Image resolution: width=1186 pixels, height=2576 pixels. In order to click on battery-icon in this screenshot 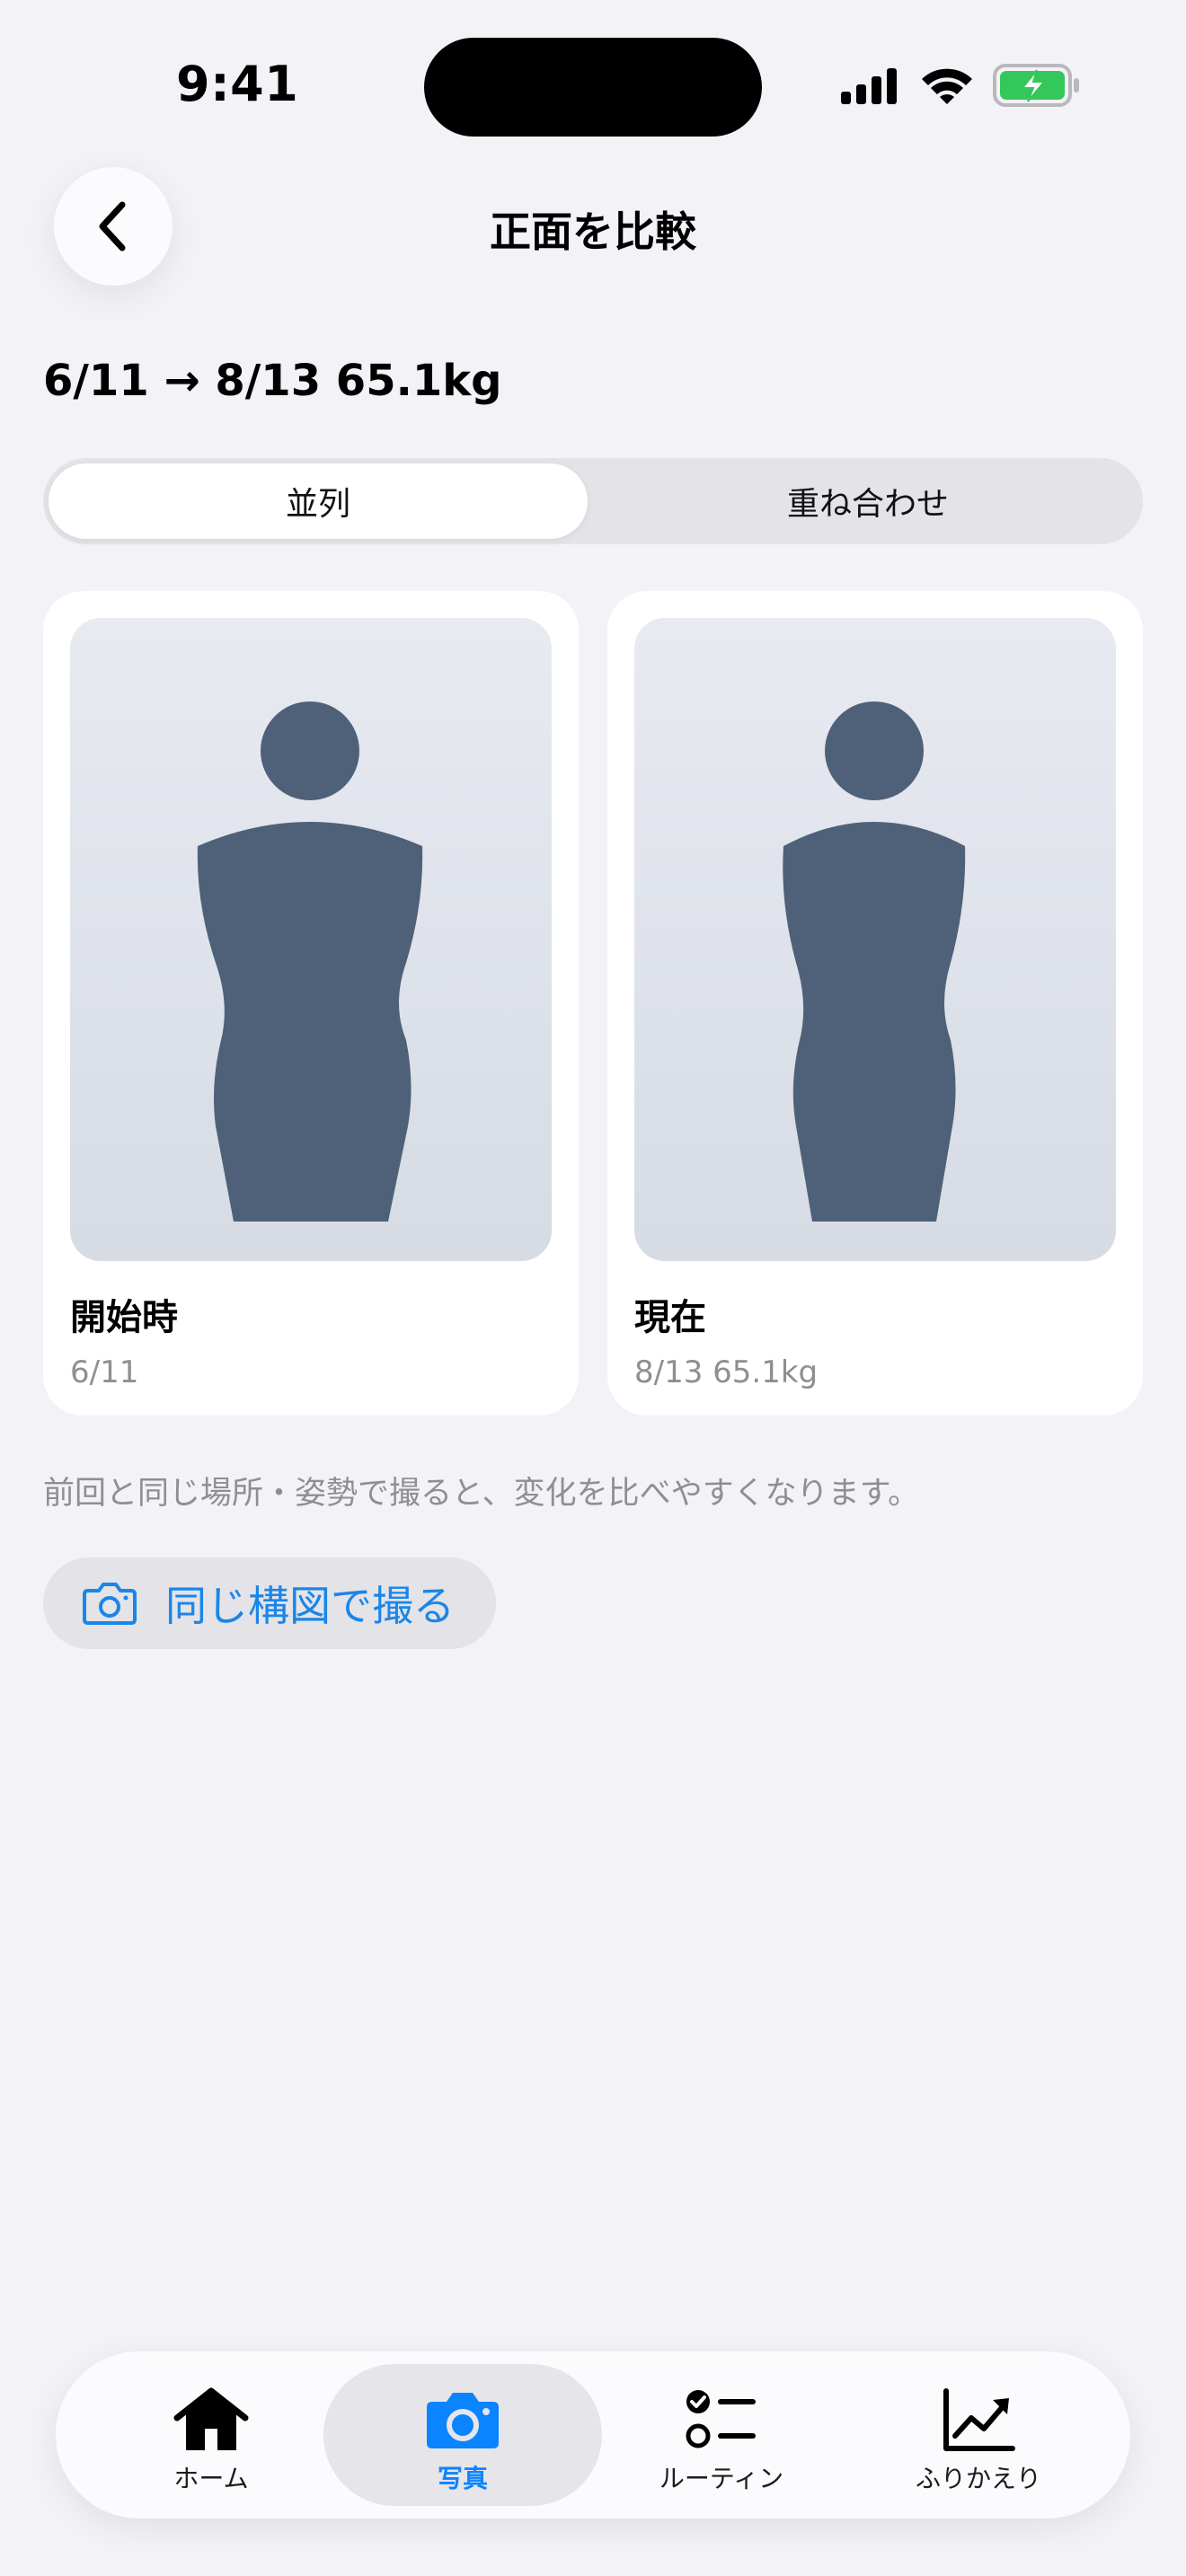, I will do `click(1036, 85)`.